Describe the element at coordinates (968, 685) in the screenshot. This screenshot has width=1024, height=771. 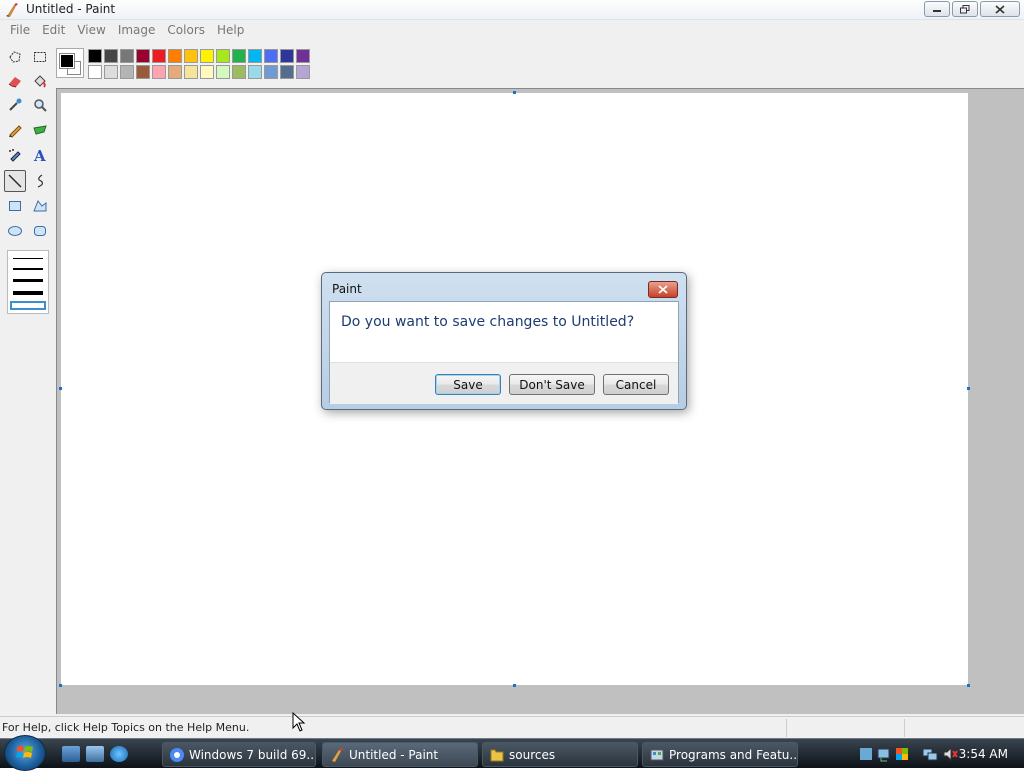
I see `resize-handle-corner` at that location.